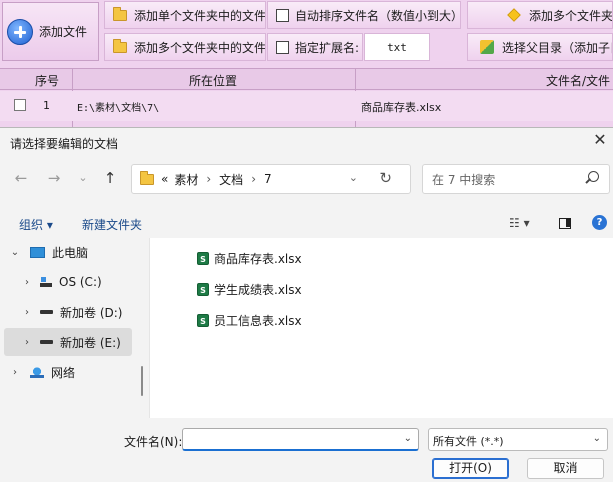 Image resolution: width=613 pixels, height=482 pixels. I want to click on select-parent-dir-button: 选择父目录（添加子目, so click(540, 47).